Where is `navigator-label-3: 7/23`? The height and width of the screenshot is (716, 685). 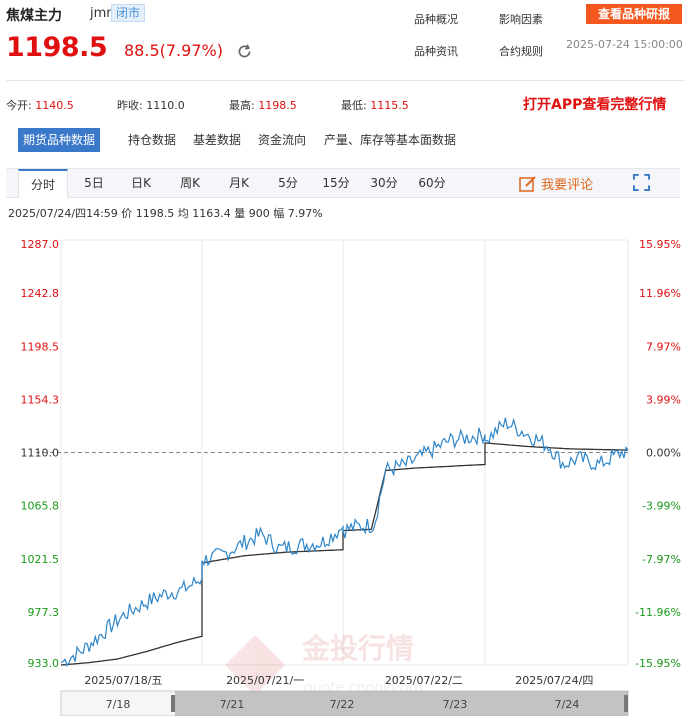 navigator-label-3: 7/23 is located at coordinates (455, 704).